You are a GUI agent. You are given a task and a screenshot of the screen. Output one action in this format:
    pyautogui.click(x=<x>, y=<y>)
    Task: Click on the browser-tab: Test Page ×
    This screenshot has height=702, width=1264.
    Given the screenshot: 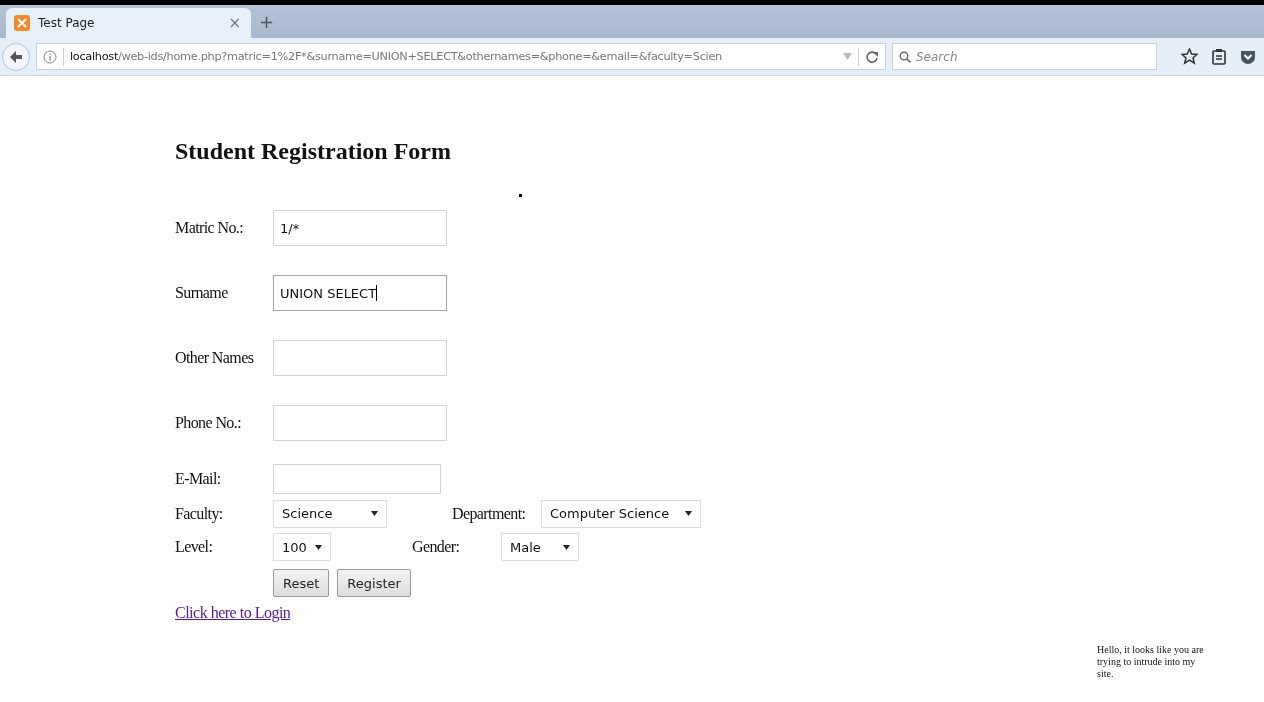 What is the action you would take?
    pyautogui.click(x=128, y=23)
    